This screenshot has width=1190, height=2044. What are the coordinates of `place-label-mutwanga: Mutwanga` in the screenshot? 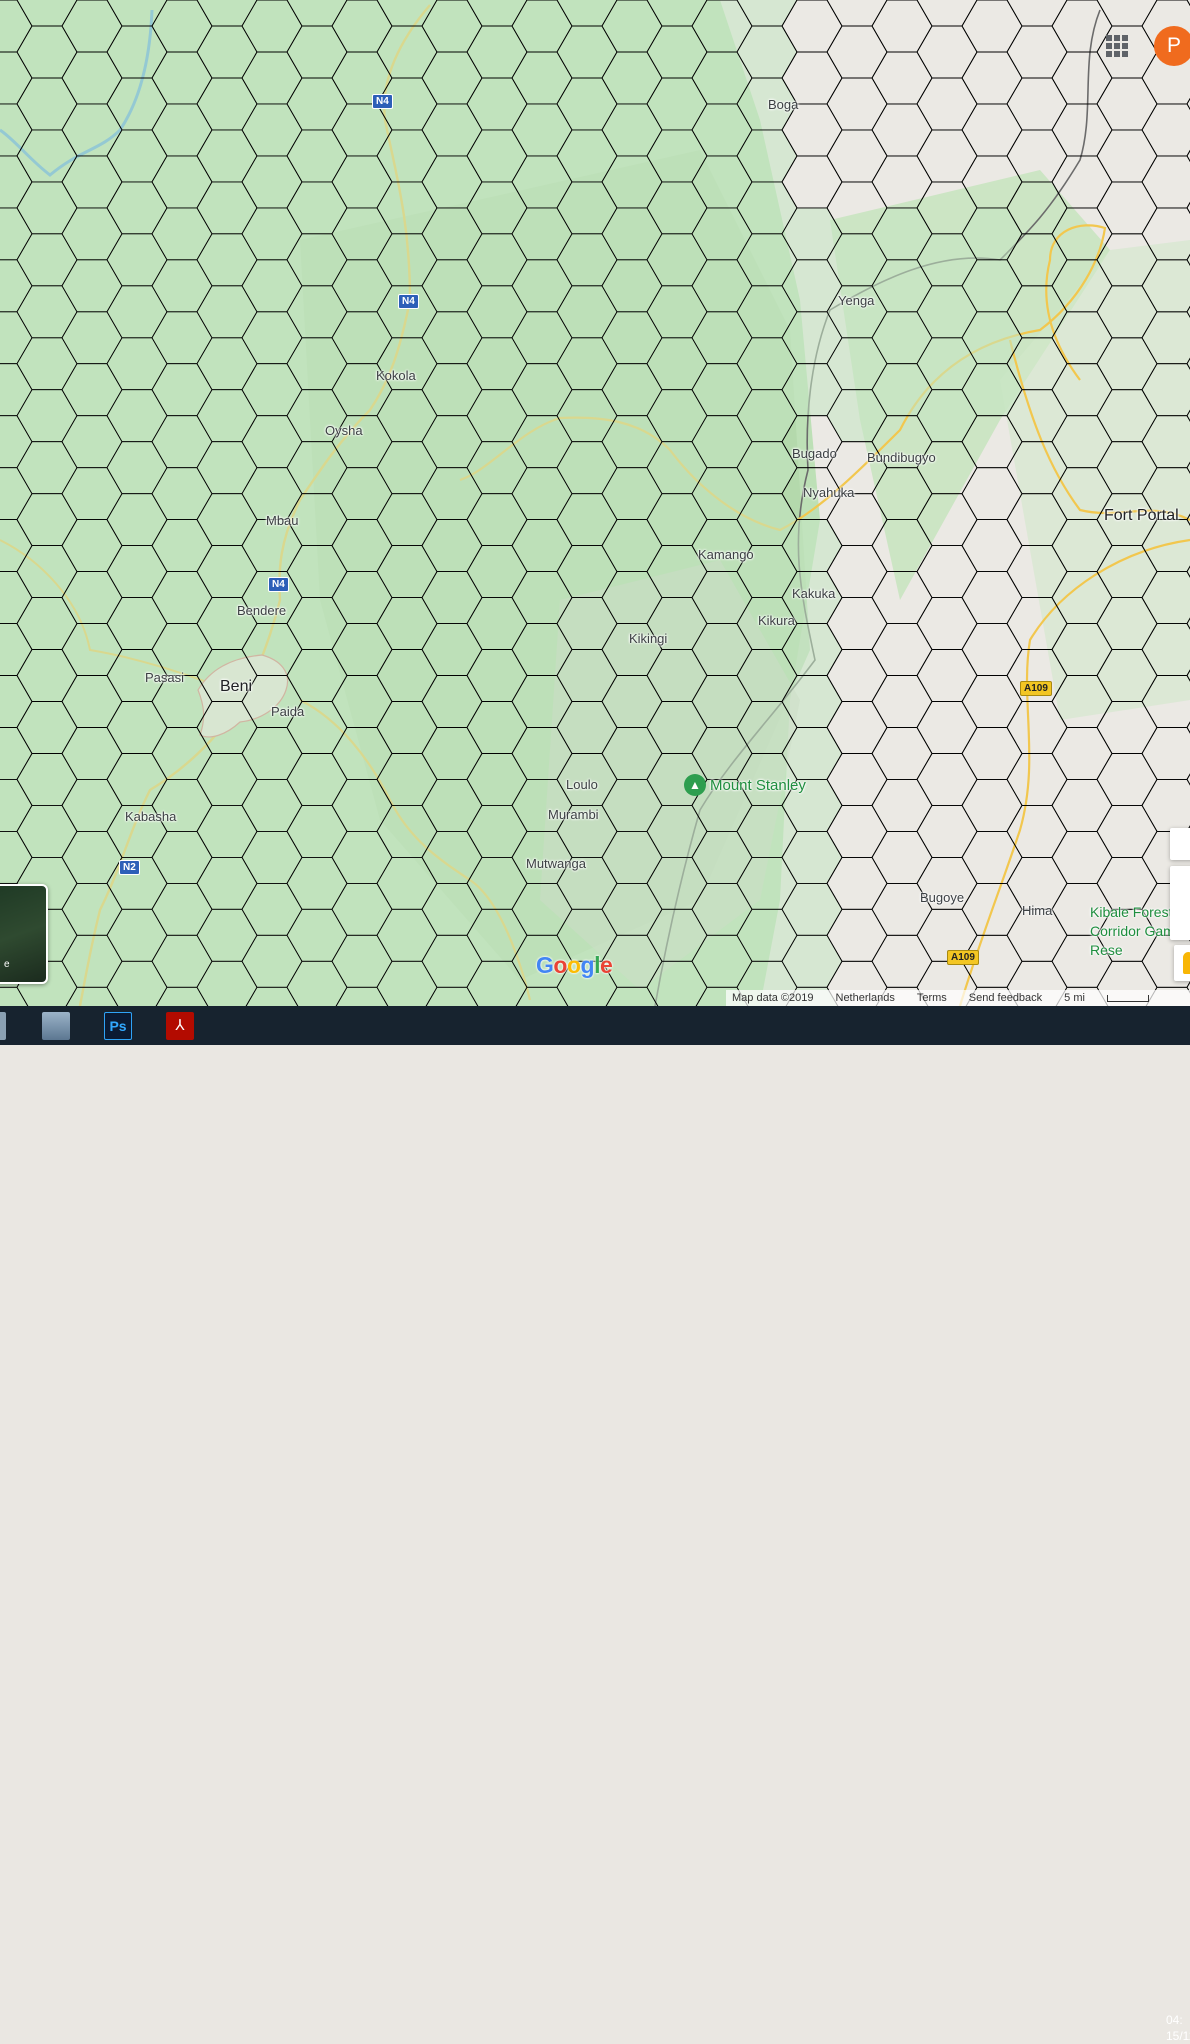 It's located at (556, 863).